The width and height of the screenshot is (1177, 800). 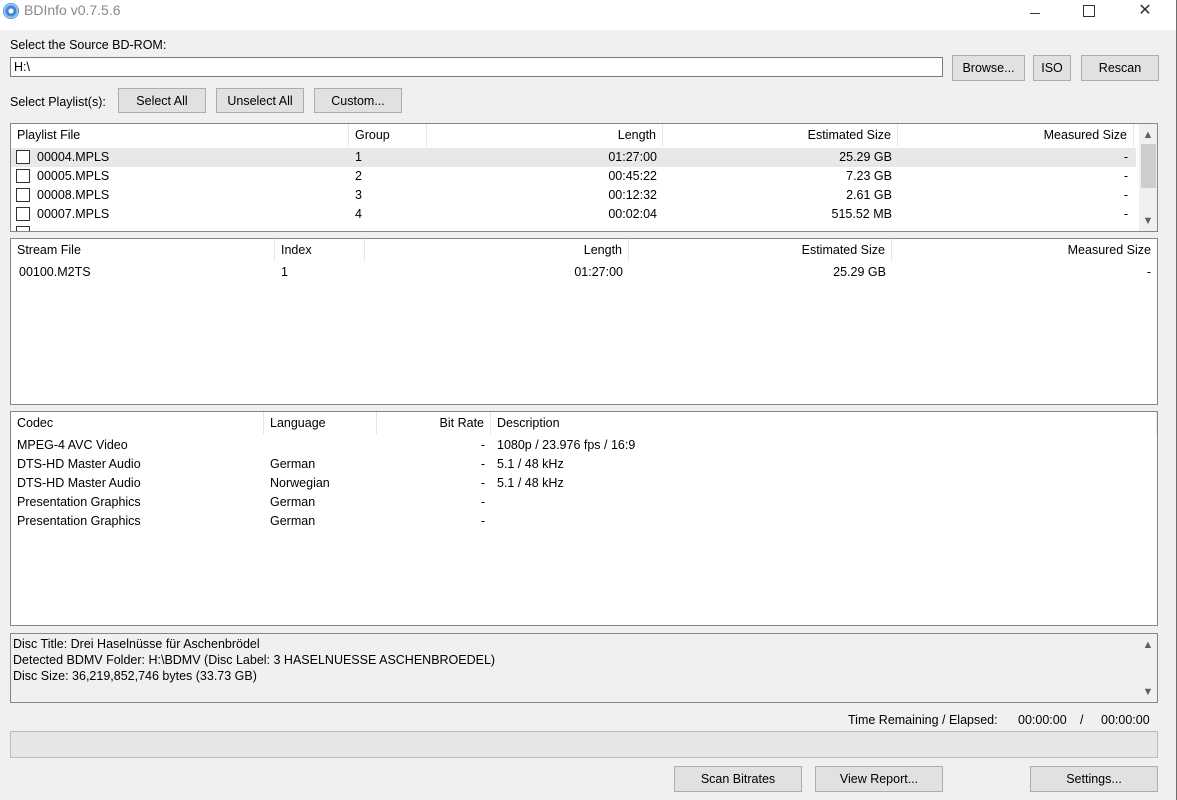 I want to click on playlist-estimated-size: 7.23 GB, so click(x=869, y=176).